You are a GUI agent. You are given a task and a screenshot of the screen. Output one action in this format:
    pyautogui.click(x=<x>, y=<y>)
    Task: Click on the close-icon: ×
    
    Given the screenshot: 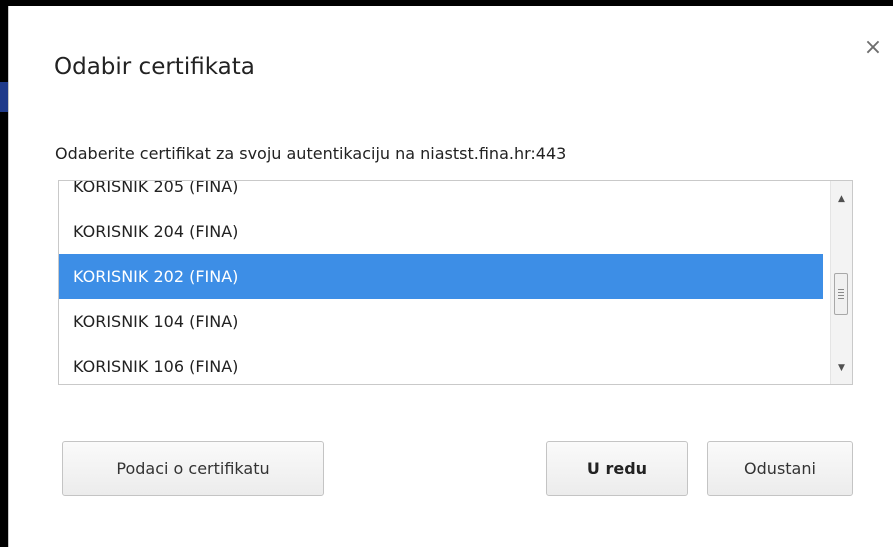 What is the action you would take?
    pyautogui.click(x=873, y=48)
    